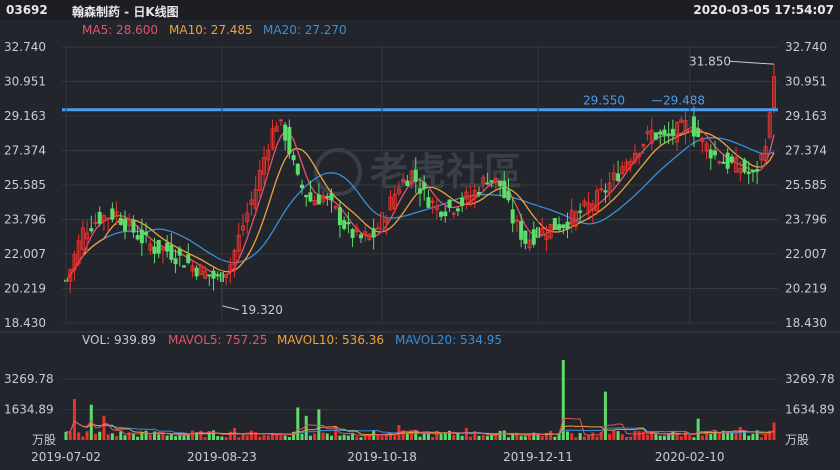 This screenshot has height=470, width=840. Describe the element at coordinates (25, 185) in the screenshot. I see `y-tick-left: 25.585` at that location.